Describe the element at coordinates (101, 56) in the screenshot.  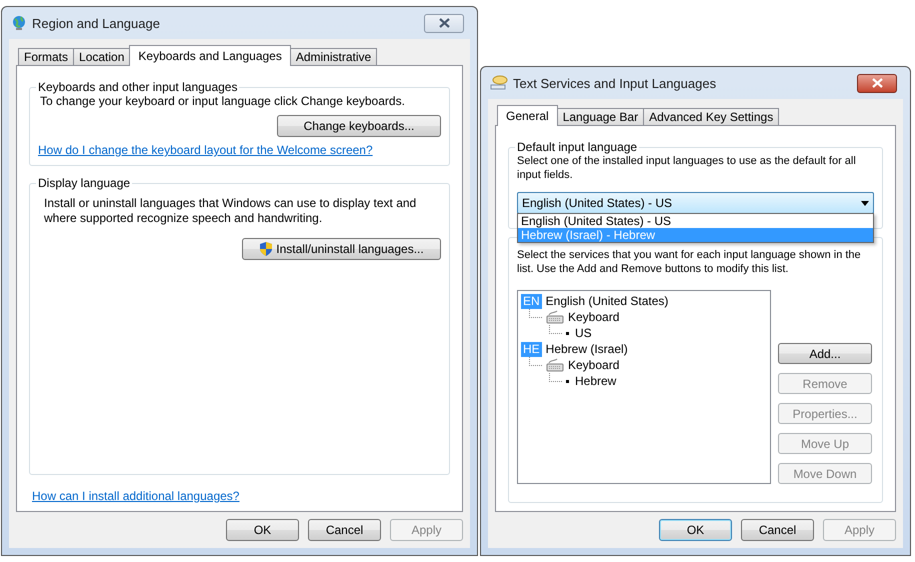
I see `tab: Location` at that location.